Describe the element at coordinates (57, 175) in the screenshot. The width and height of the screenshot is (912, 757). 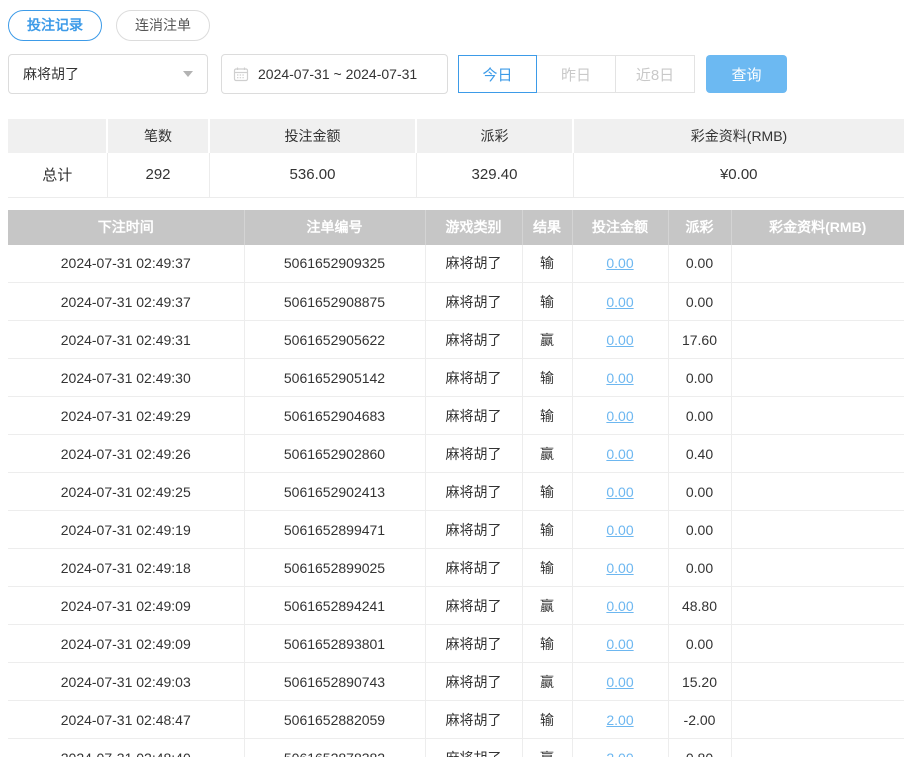
I see `summary-total-label: 总计` at that location.